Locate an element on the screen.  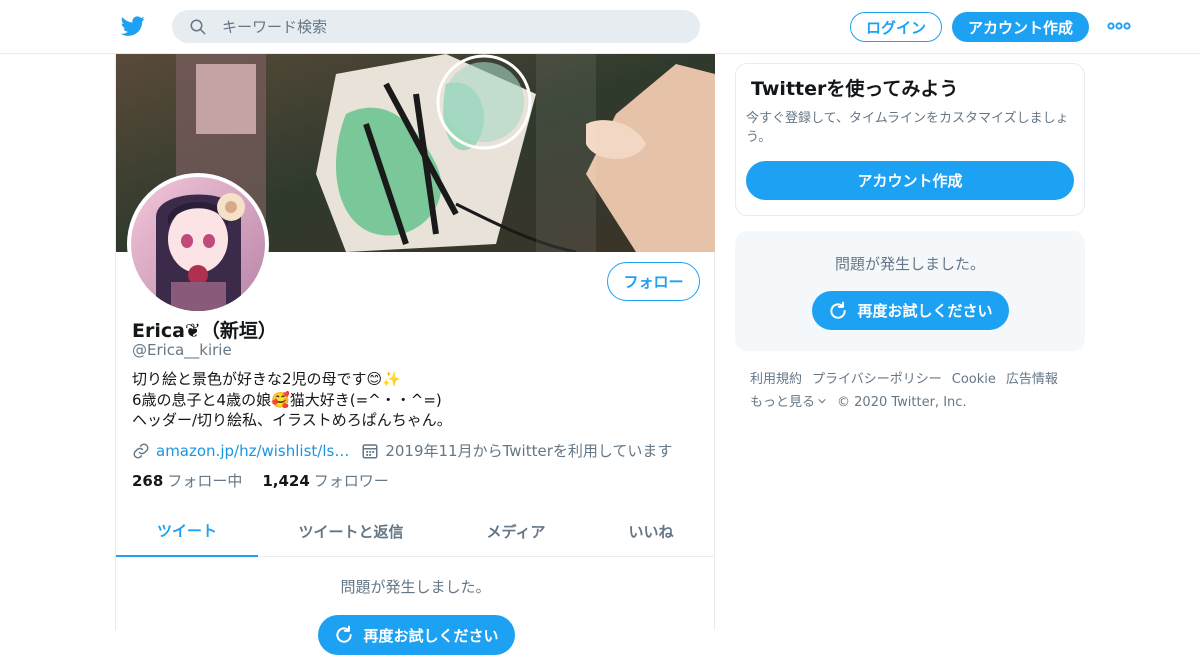
avatar is located at coordinates (198, 244).